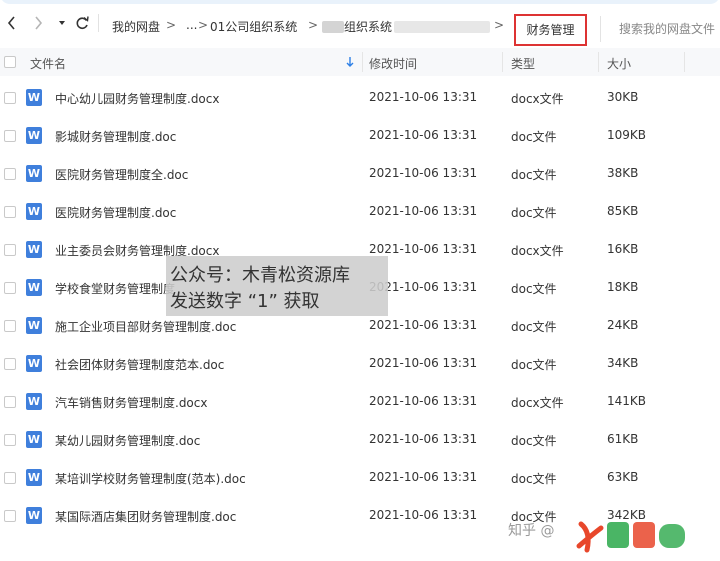 The height and width of the screenshot is (561, 720). Describe the element at coordinates (368, 26) in the screenshot. I see `breadcrumb-org-system: 组织系统` at that location.